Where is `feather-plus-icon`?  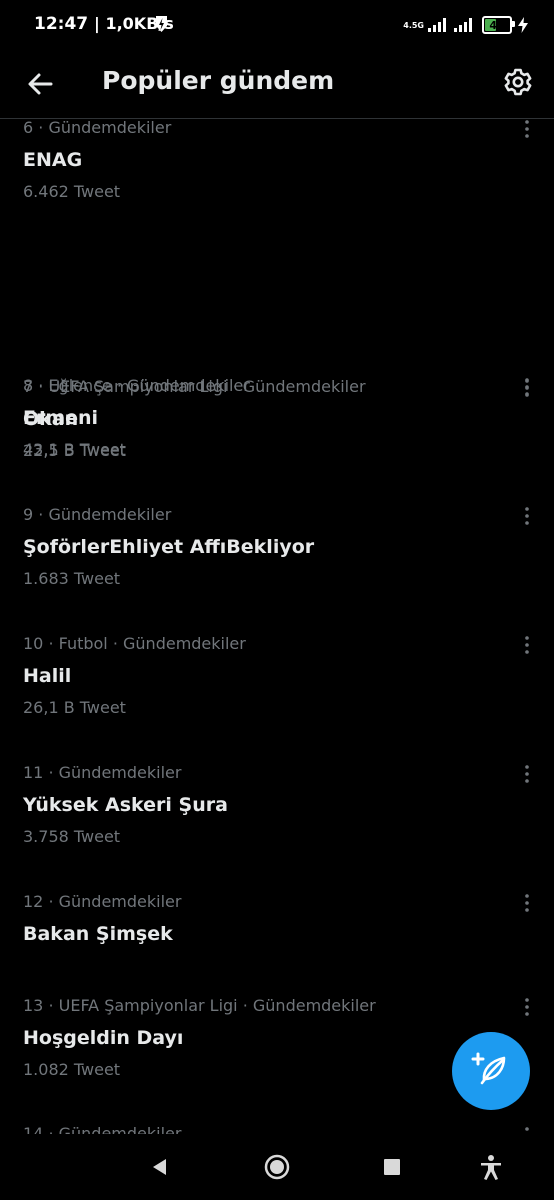 feather-plus-icon is located at coordinates (488, 1068).